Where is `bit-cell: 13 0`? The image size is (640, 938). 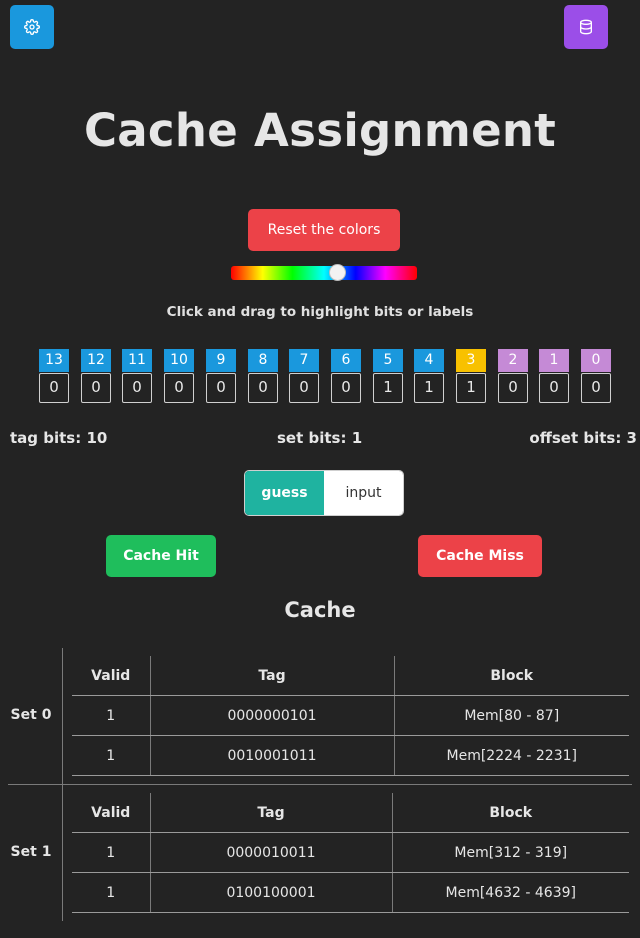
bit-cell: 13 0 is located at coordinates (54, 376).